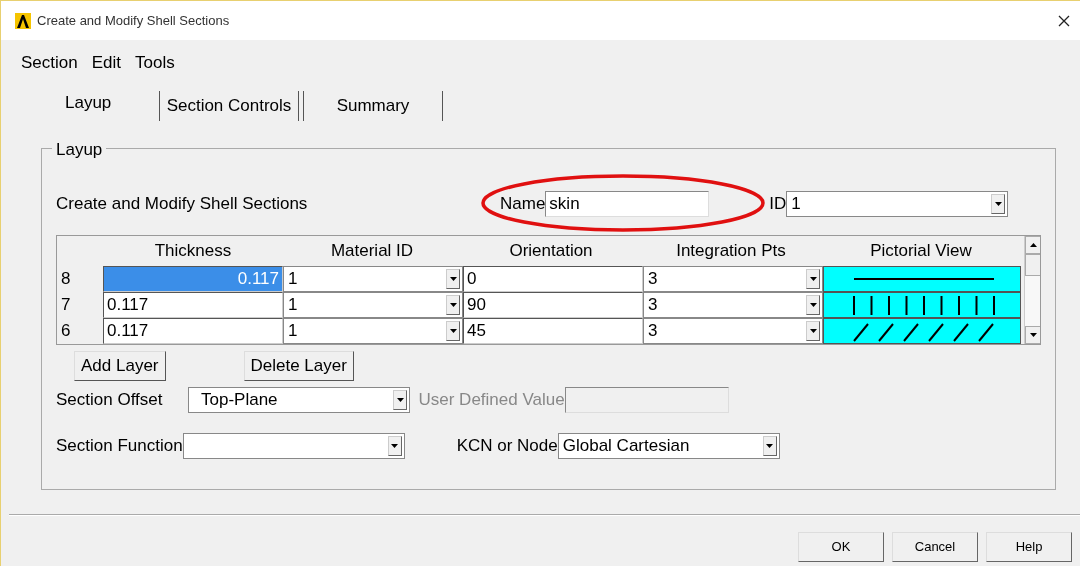  Describe the element at coordinates (551, 250) in the screenshot. I see `column-header: Orientation` at that location.